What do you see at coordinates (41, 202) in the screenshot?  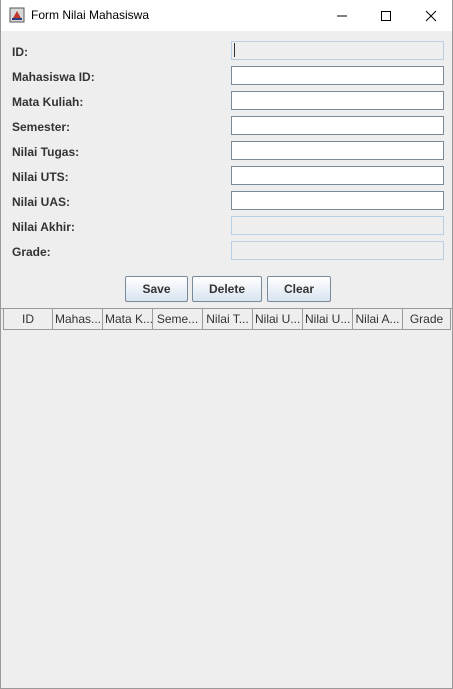 I see `nilai-uas-label: Nilai UAS:` at bounding box center [41, 202].